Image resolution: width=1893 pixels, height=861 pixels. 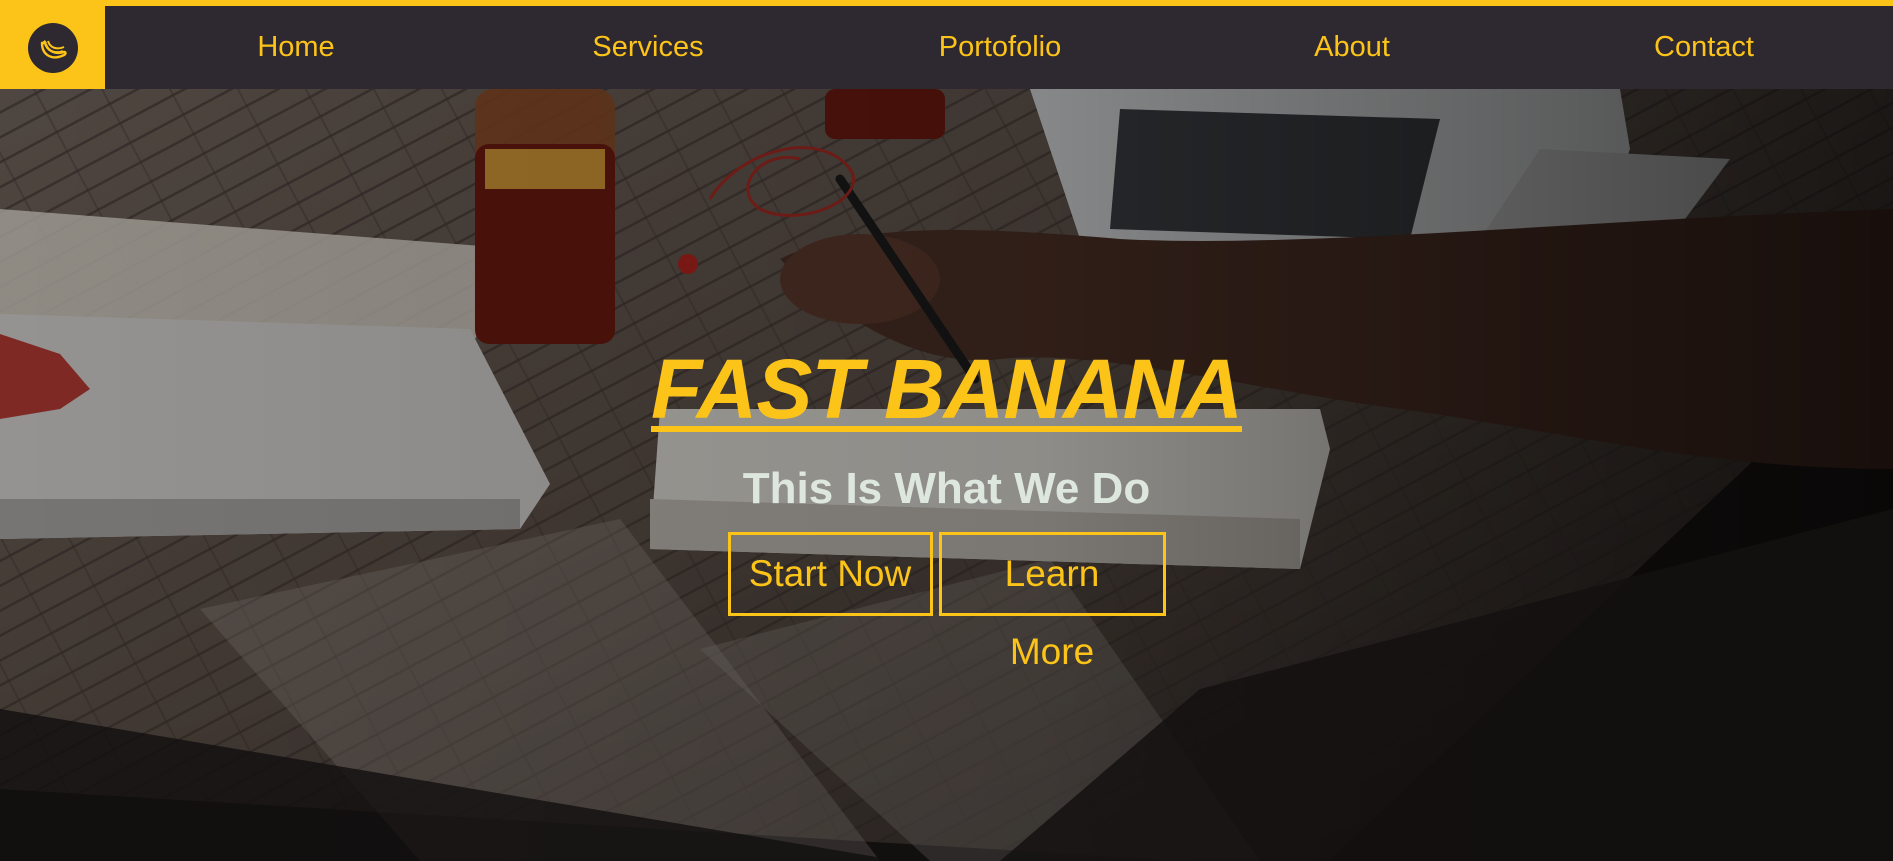 I want to click on nav-services: Services, so click(x=647, y=47).